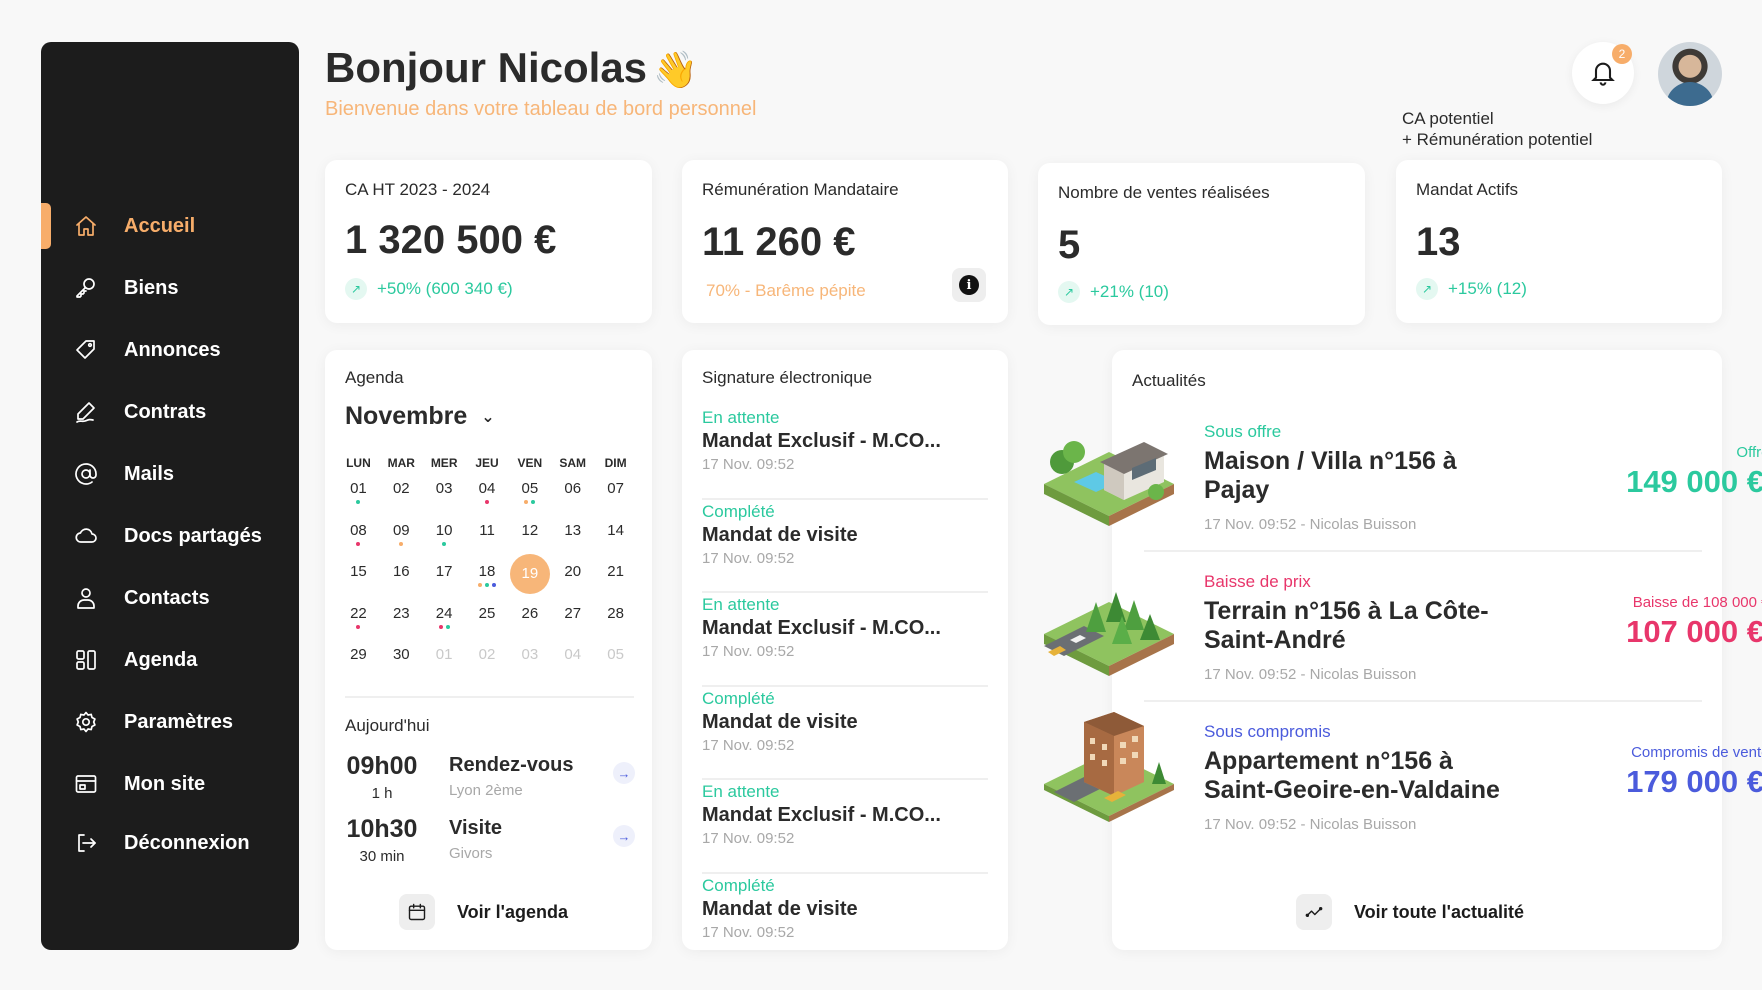 Image resolution: width=1762 pixels, height=990 pixels. Describe the element at coordinates (401, 571) in the screenshot. I see `day-number: 16` at that location.